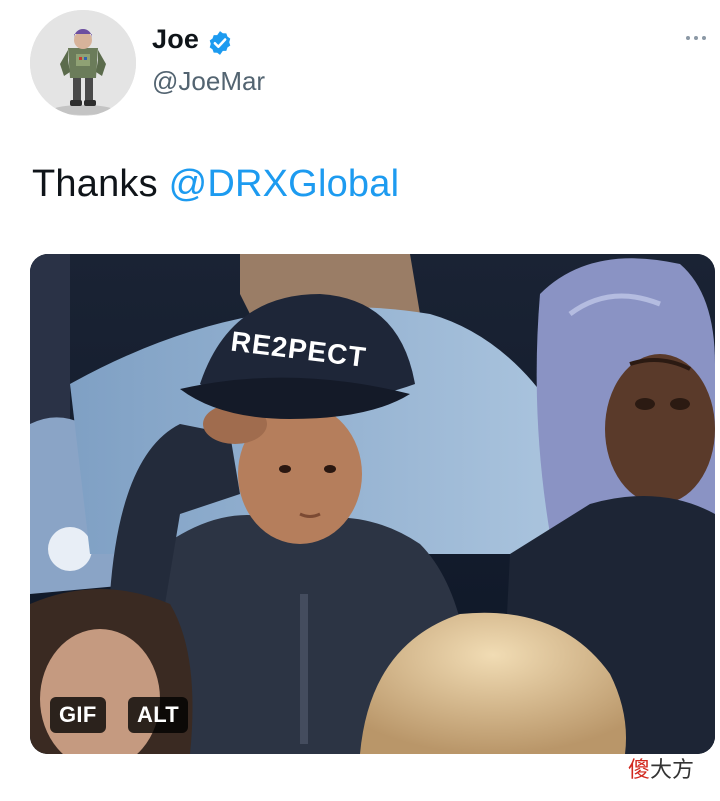 The image size is (720, 801). I want to click on avatar, so click(83, 63).